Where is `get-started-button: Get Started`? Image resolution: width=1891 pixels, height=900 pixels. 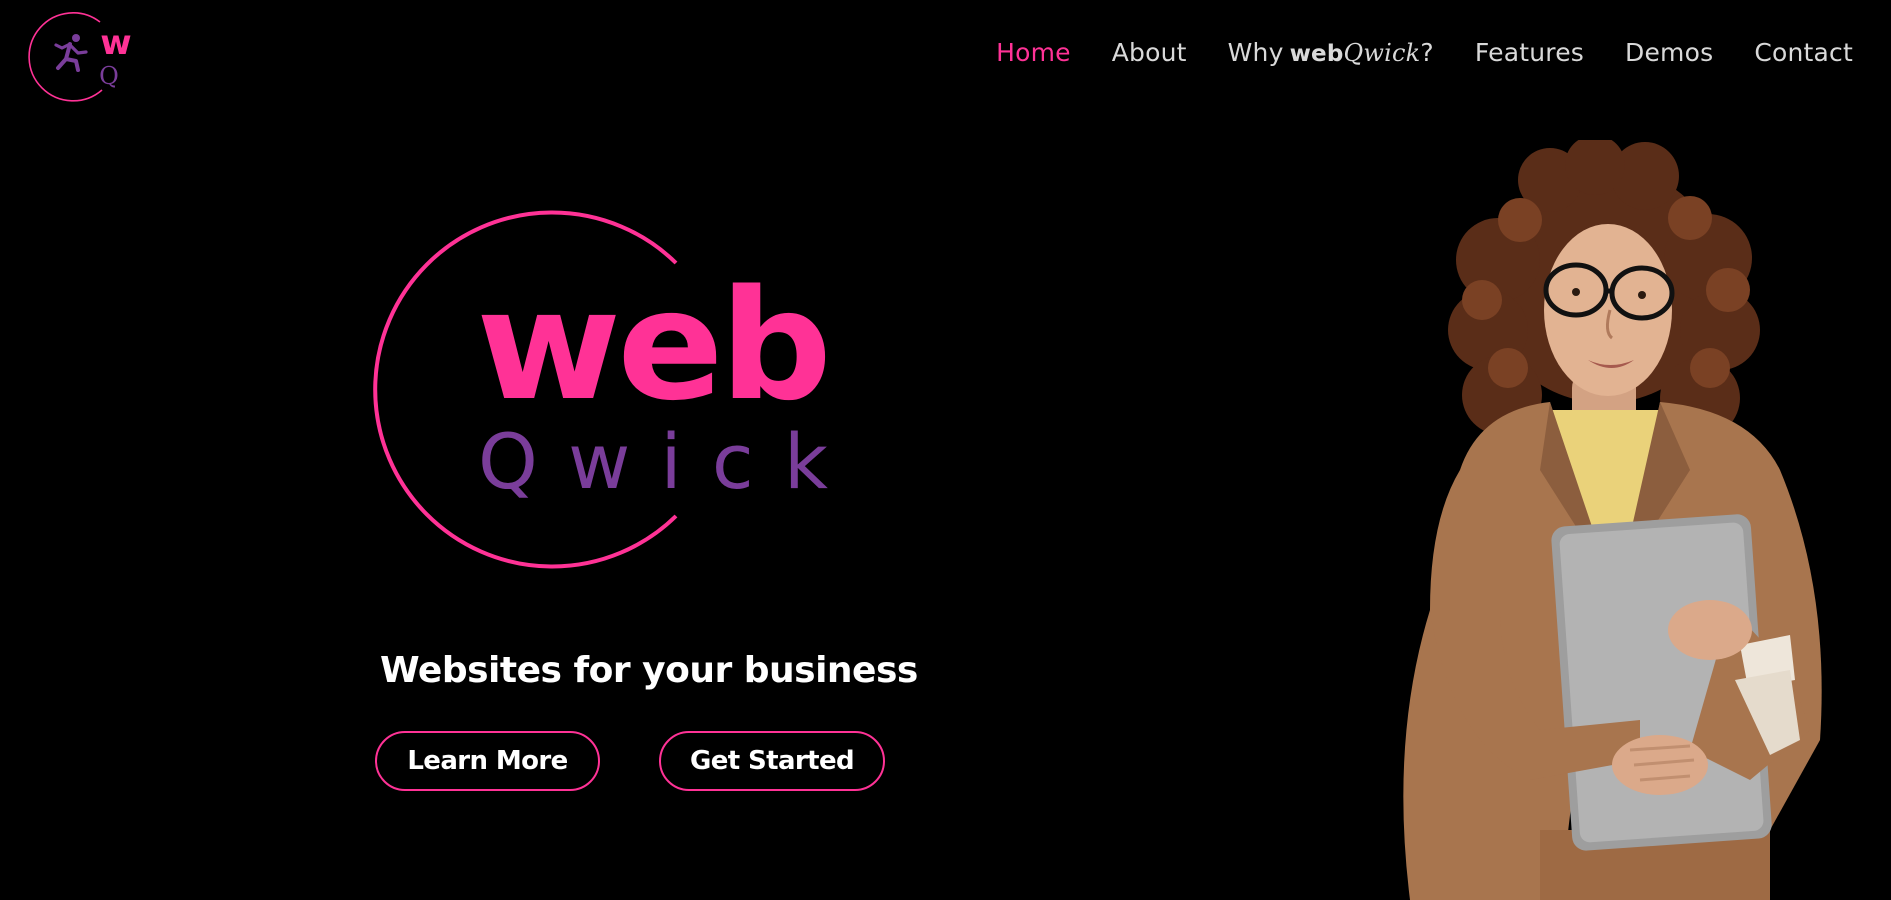
get-started-button: Get Started is located at coordinates (772, 761).